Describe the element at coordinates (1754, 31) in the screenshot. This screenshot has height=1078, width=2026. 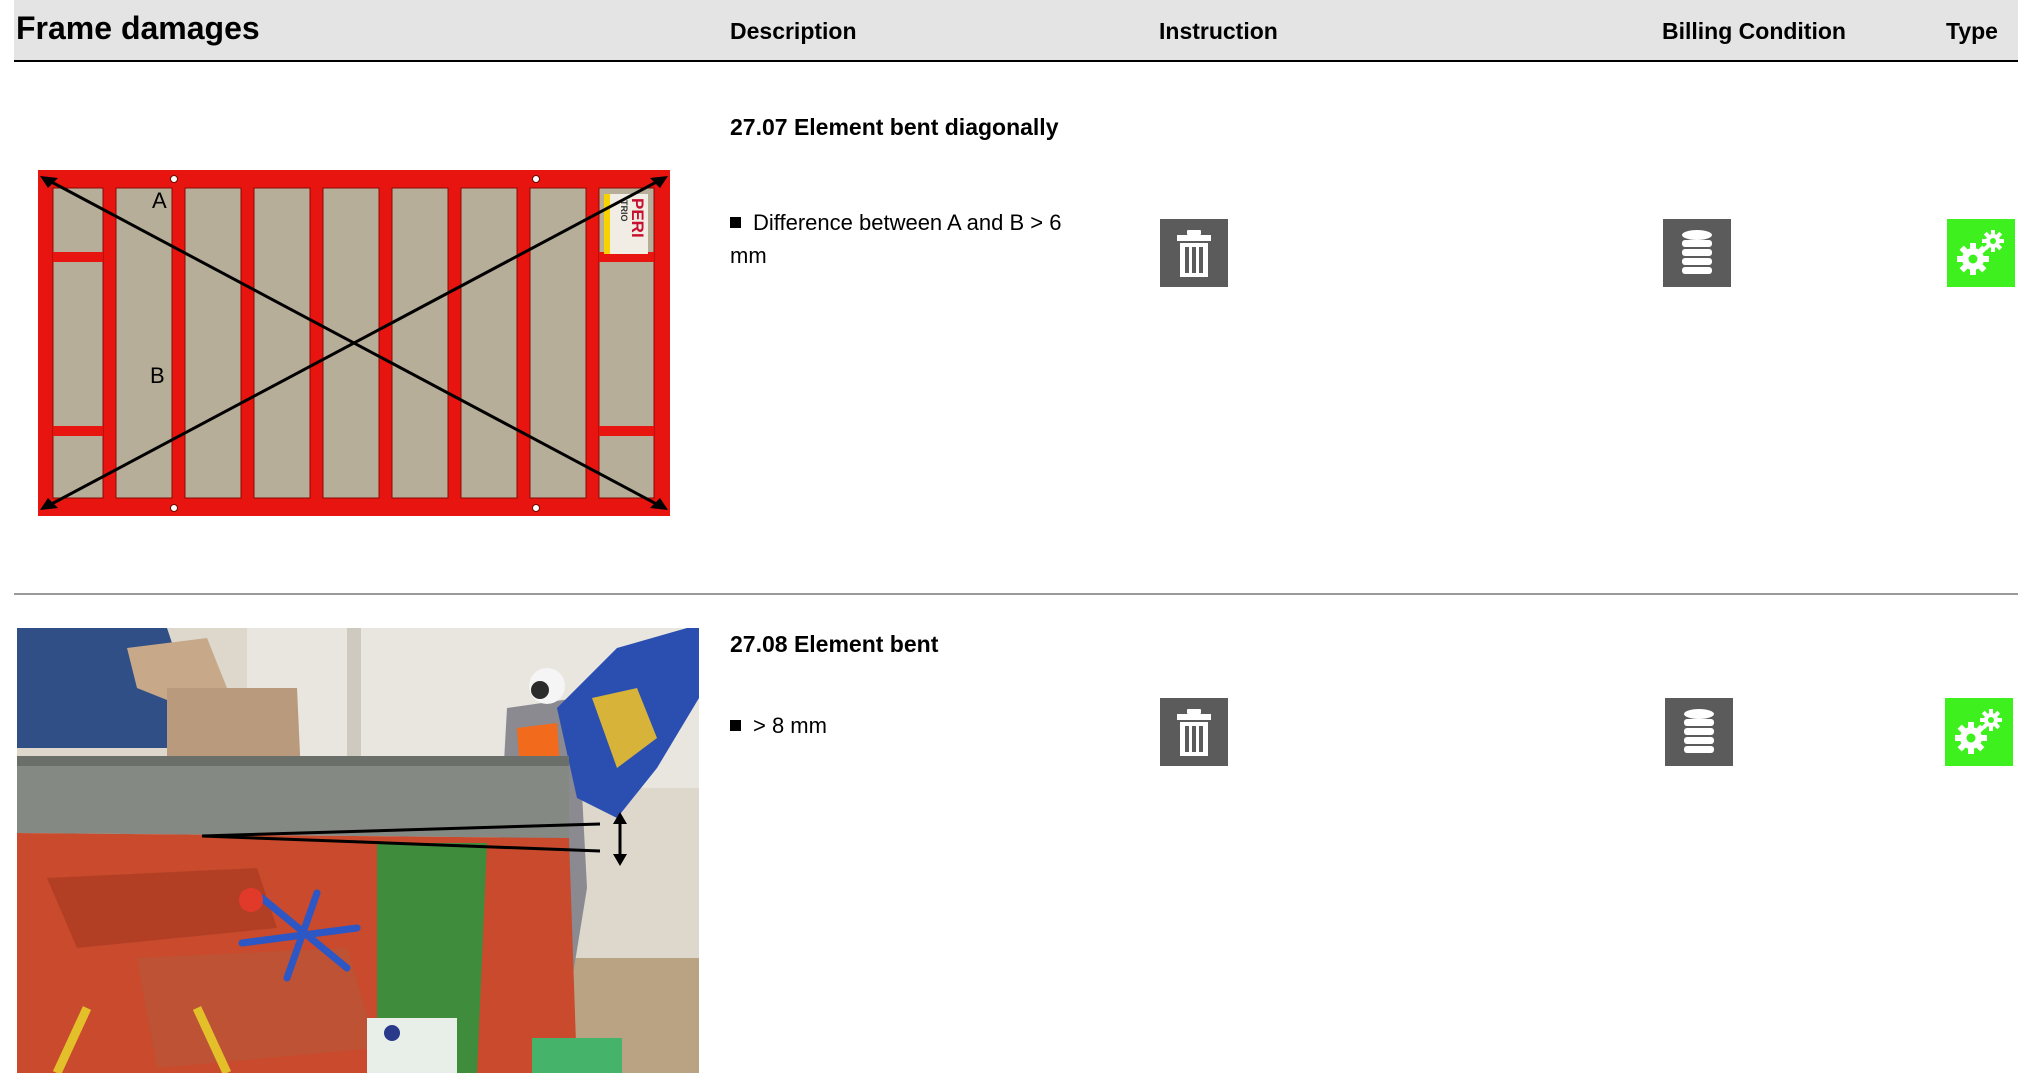
I see `column-header-billing: Billing Condition` at that location.